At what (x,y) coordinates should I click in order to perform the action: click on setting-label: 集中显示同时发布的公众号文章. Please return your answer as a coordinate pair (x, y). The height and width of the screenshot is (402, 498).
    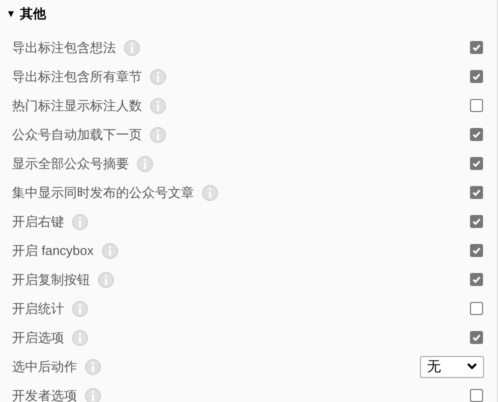
    Looking at the image, I should click on (103, 193).